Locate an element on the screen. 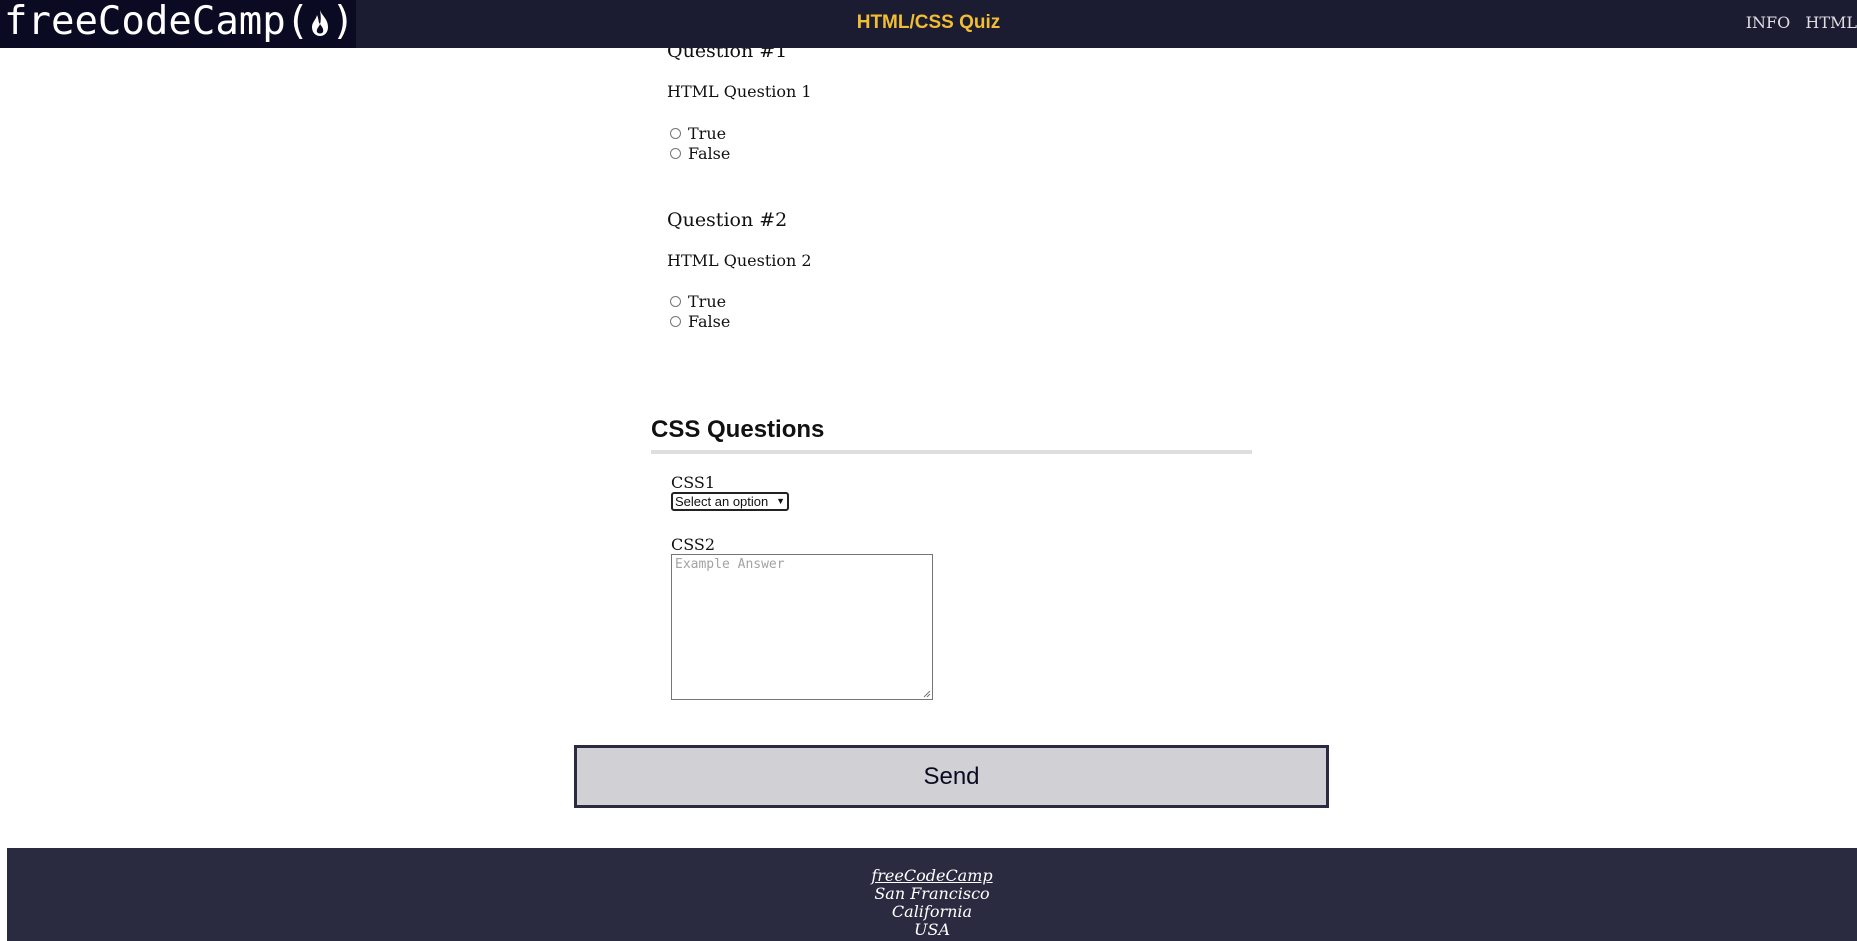 The image size is (1857, 941). freecodecamp-logo: freeCodeCamp() is located at coordinates (178, 24).